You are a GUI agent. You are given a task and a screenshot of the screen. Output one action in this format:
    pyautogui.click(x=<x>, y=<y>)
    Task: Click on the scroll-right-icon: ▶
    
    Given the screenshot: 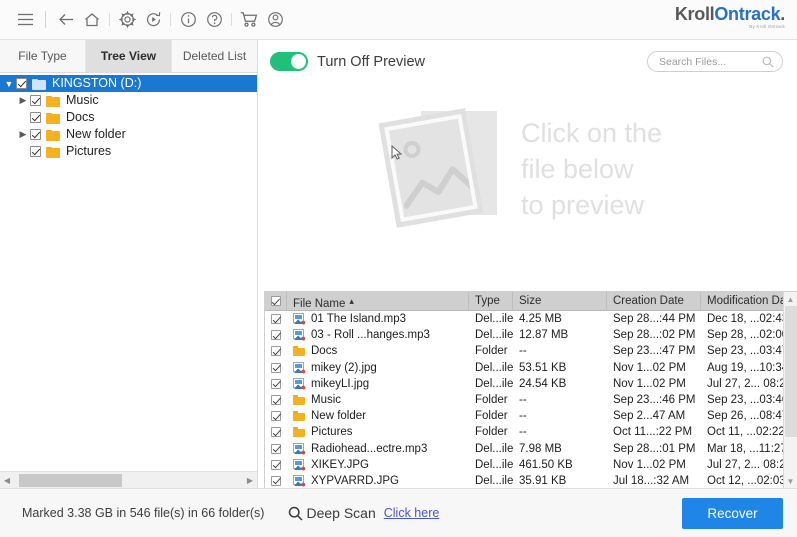 What is the action you would take?
    pyautogui.click(x=250, y=480)
    